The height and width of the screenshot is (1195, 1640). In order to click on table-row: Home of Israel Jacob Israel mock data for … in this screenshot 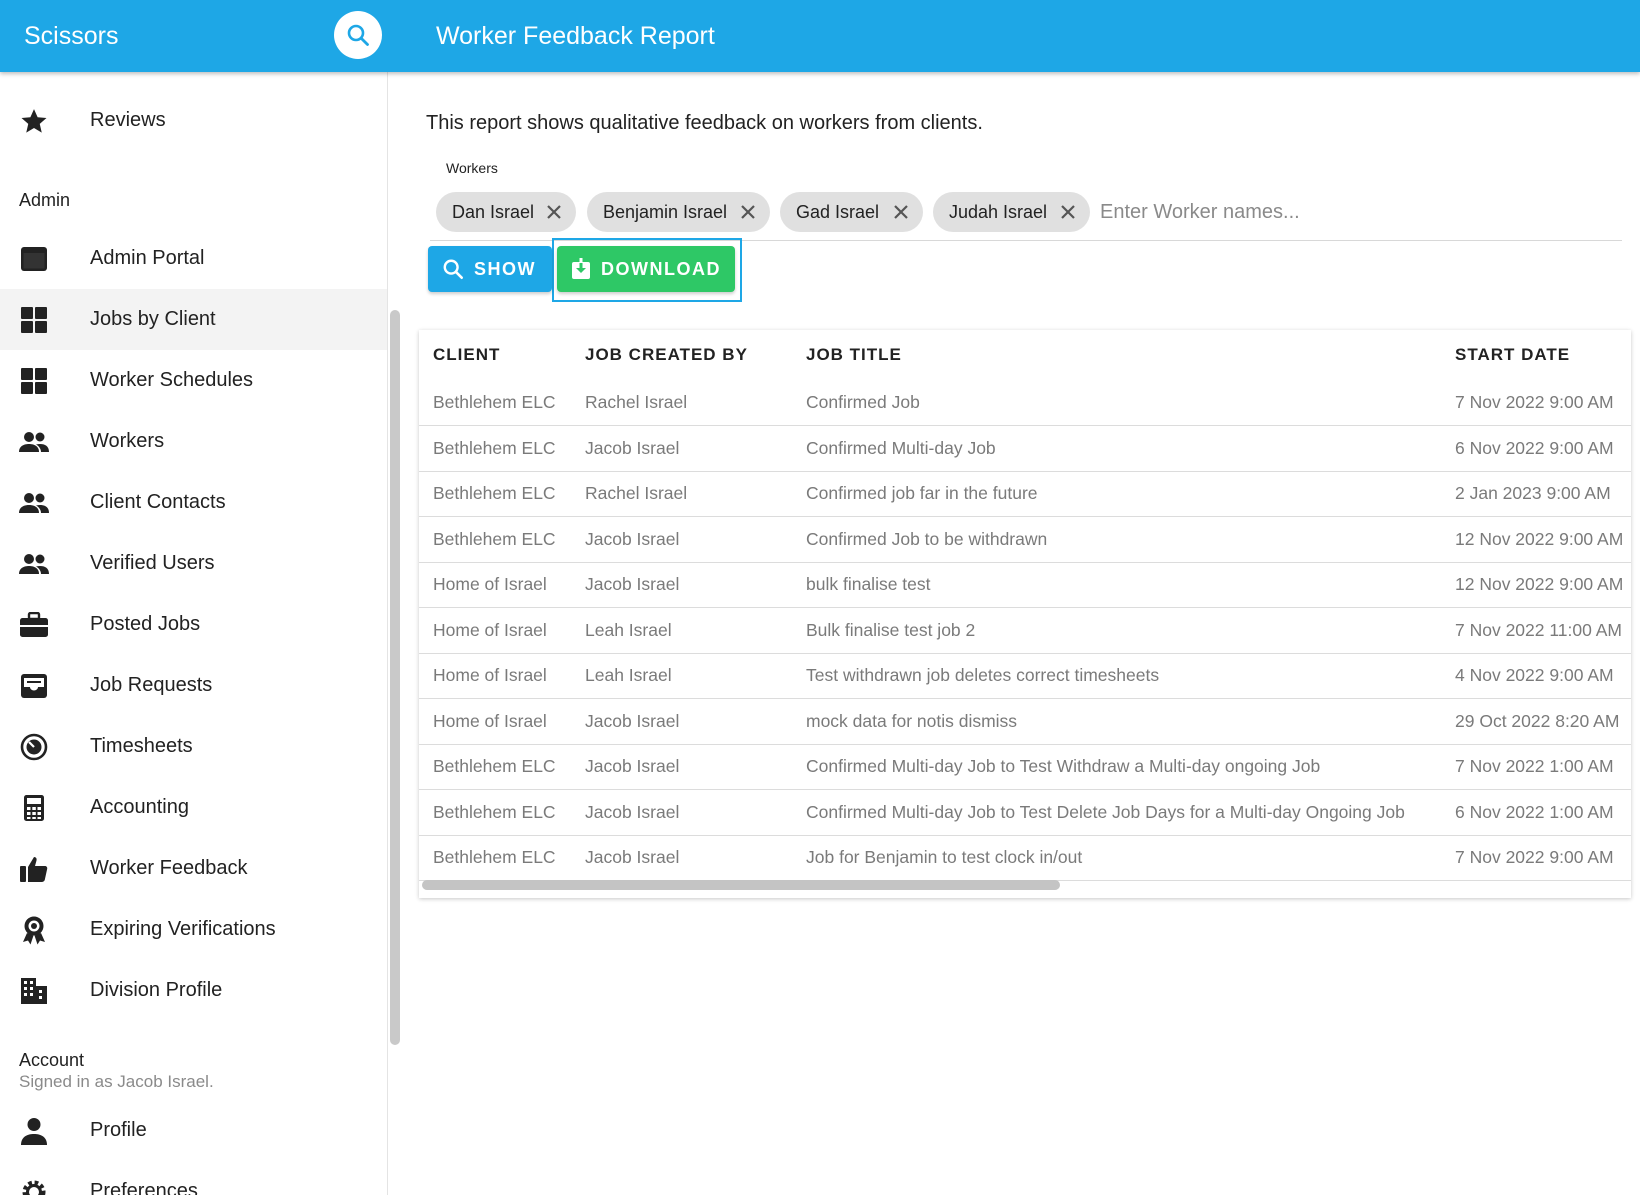, I will do `click(1025, 722)`.